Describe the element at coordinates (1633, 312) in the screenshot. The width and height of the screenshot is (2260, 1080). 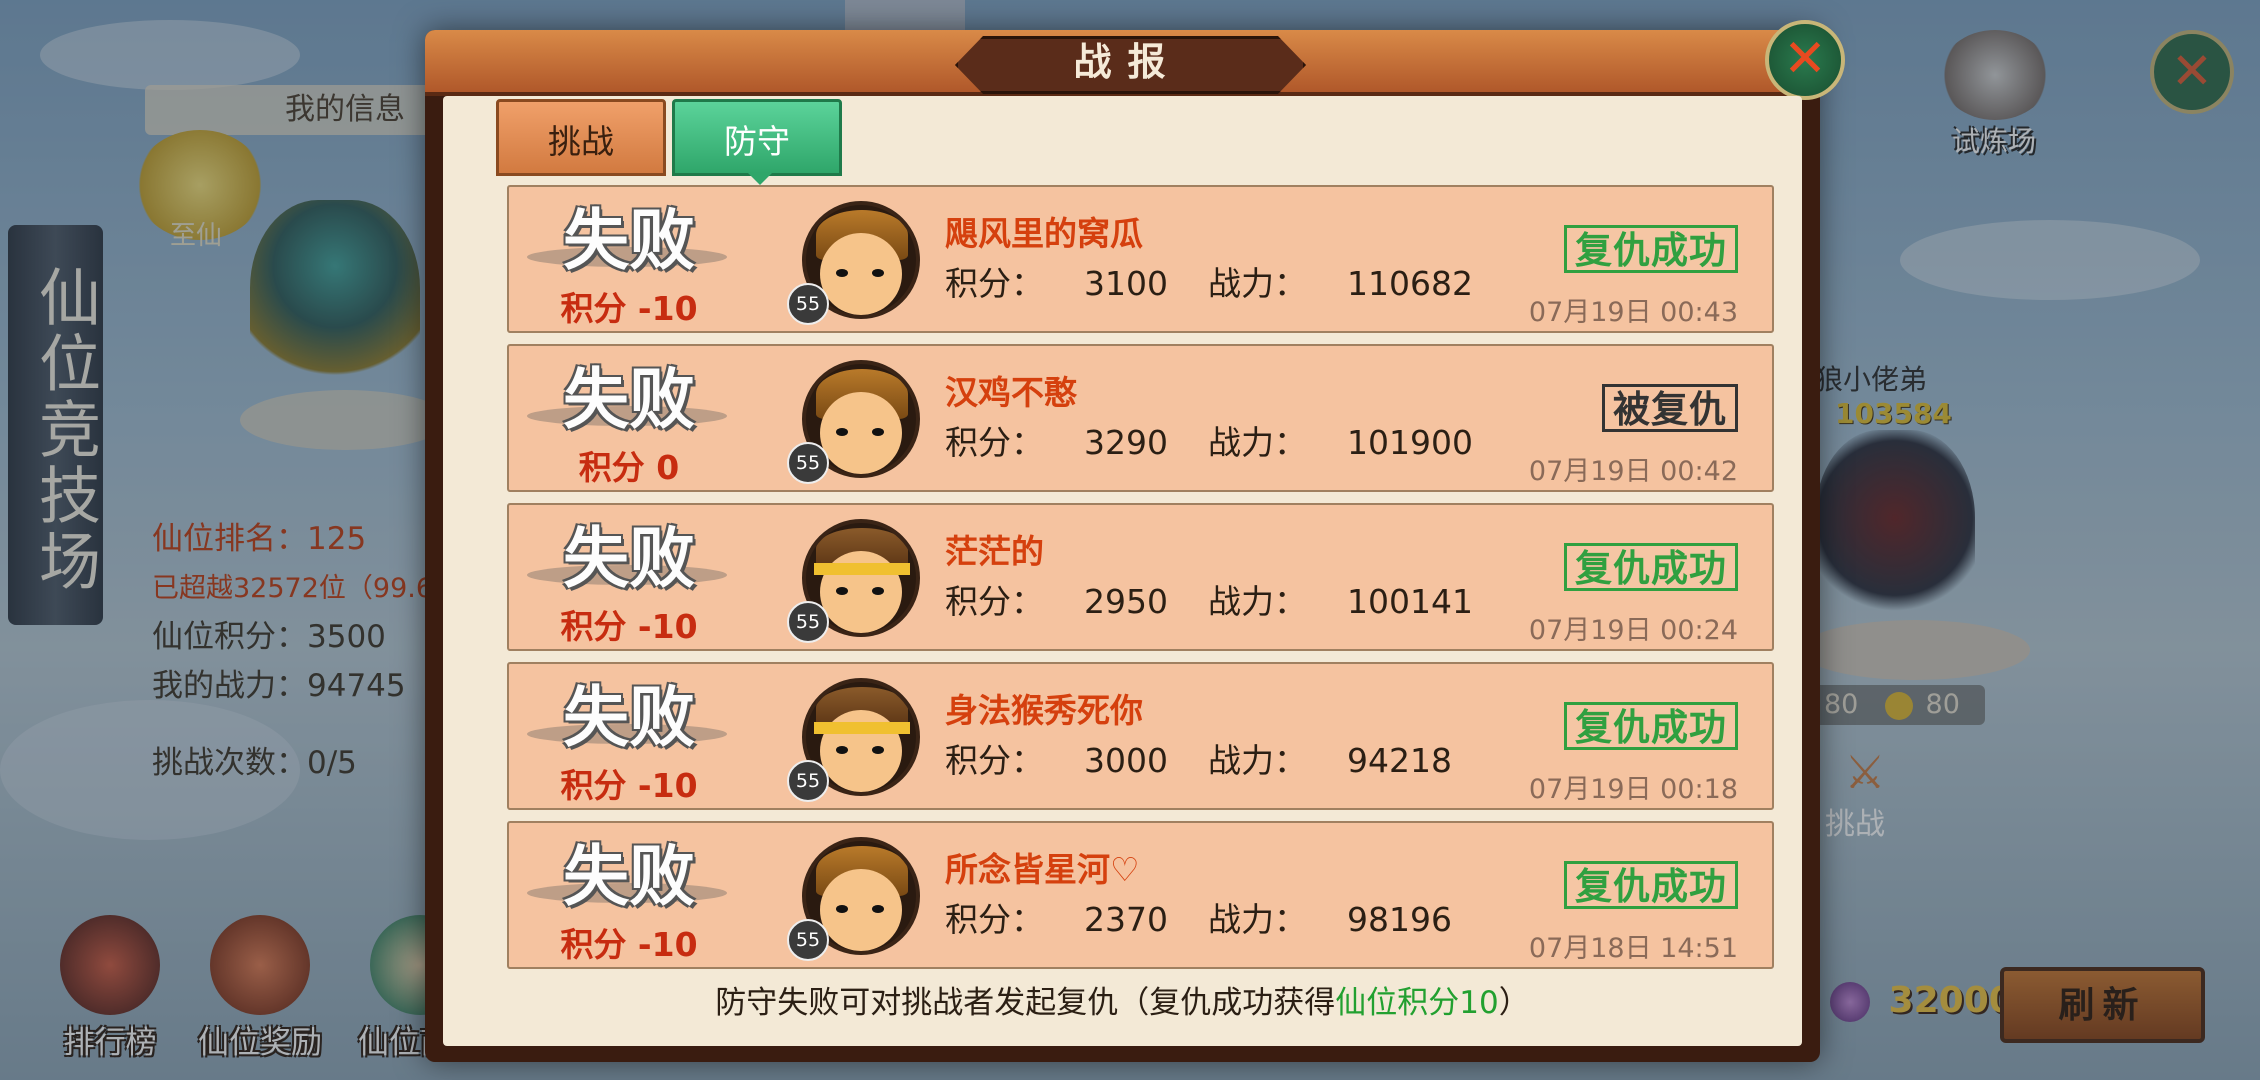
I see `timestamp: 07月19日 00:43` at that location.